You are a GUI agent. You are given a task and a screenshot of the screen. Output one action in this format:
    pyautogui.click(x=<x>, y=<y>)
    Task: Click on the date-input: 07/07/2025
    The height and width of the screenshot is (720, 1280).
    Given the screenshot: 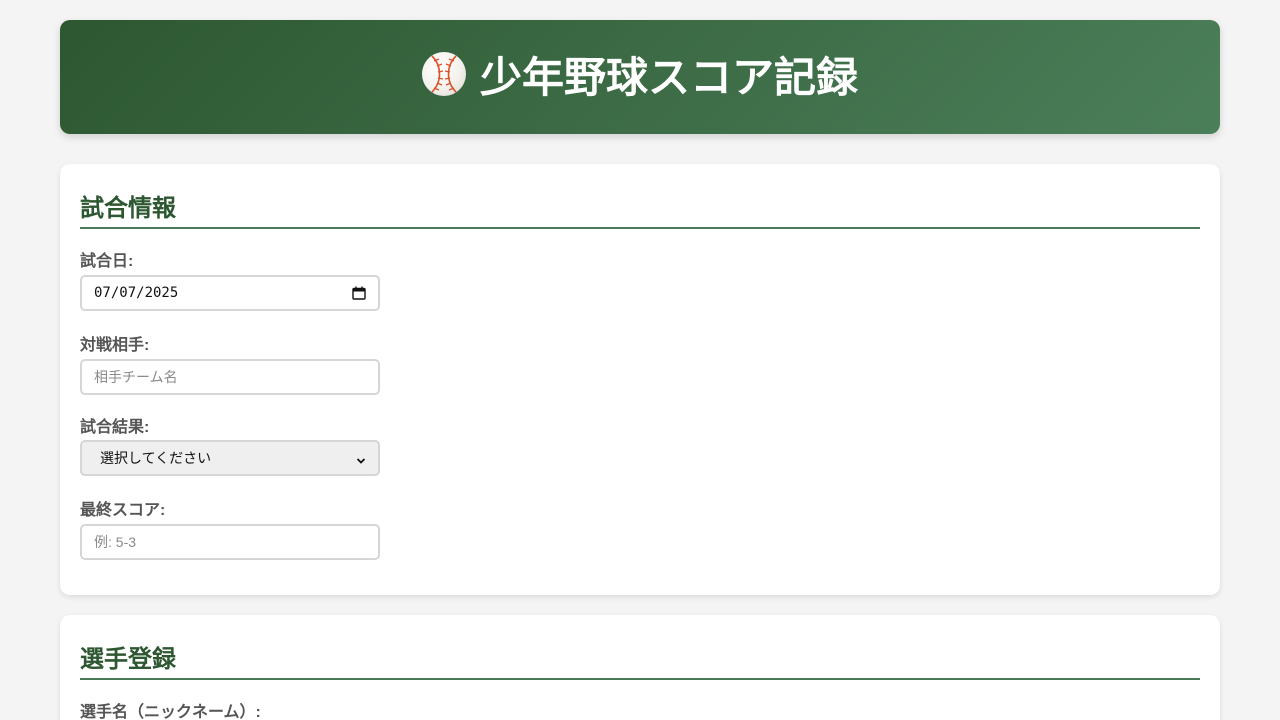 What is the action you would take?
    pyautogui.click(x=230, y=293)
    